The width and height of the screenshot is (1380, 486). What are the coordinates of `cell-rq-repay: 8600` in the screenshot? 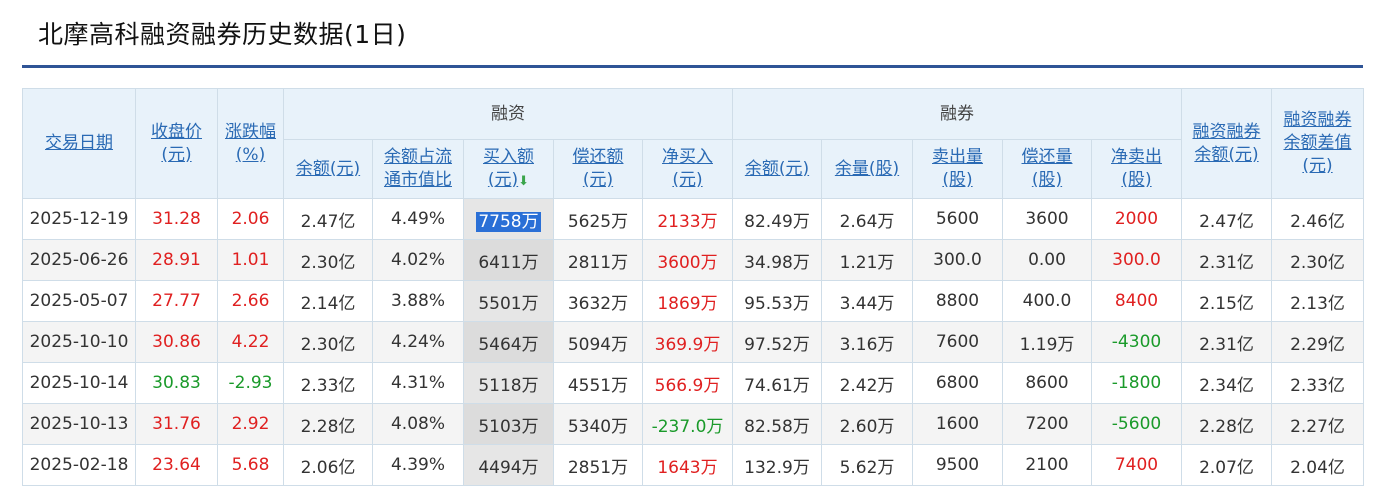 It's located at (1047, 383).